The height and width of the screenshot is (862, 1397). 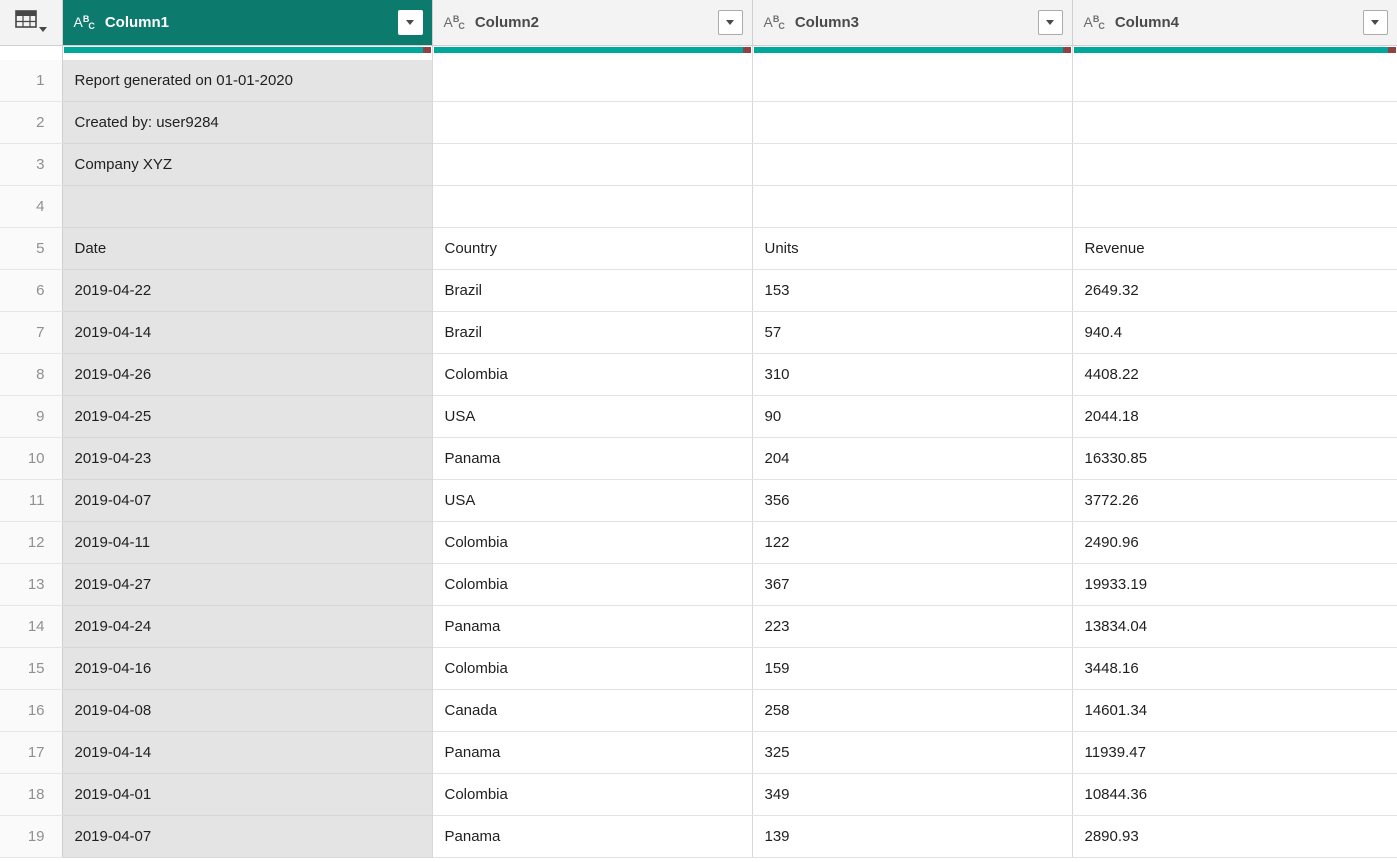 I want to click on cell: 349, so click(x=912, y=794).